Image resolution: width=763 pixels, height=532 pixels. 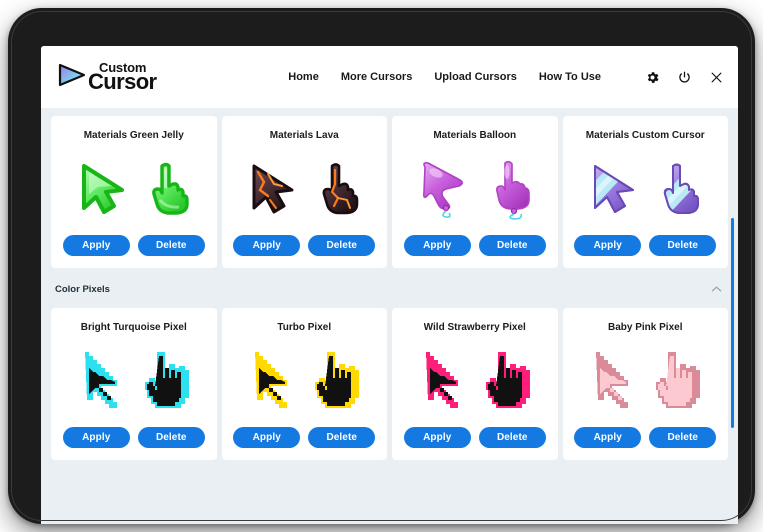 I want to click on cursor-preview-lava, so click(x=304, y=189).